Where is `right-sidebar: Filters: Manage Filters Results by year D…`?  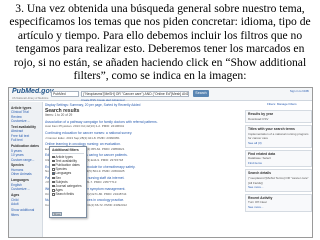
right-sidebar: Filters: Manage Filters Results by year D… is located at coordinates (278, 169).